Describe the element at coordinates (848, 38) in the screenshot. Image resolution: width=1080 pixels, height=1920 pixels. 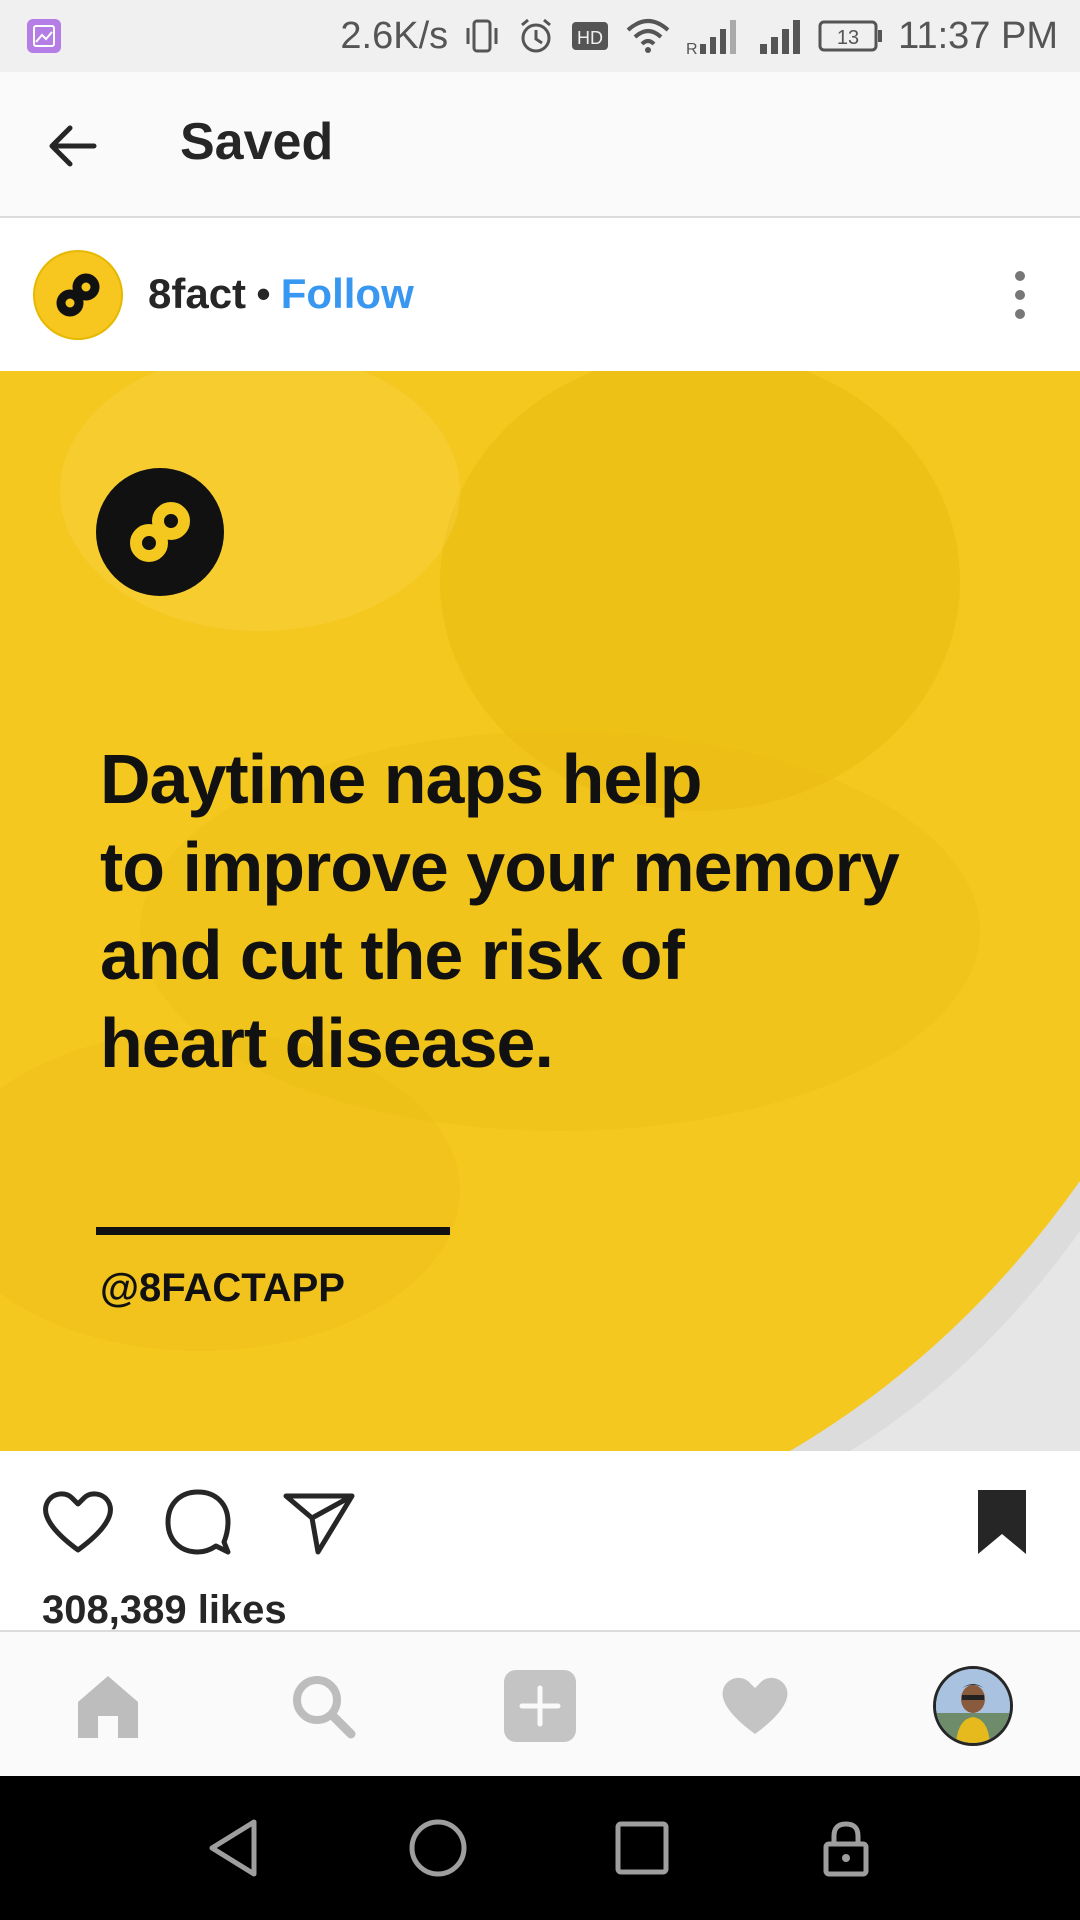
I see `svg-text: 13` at that location.